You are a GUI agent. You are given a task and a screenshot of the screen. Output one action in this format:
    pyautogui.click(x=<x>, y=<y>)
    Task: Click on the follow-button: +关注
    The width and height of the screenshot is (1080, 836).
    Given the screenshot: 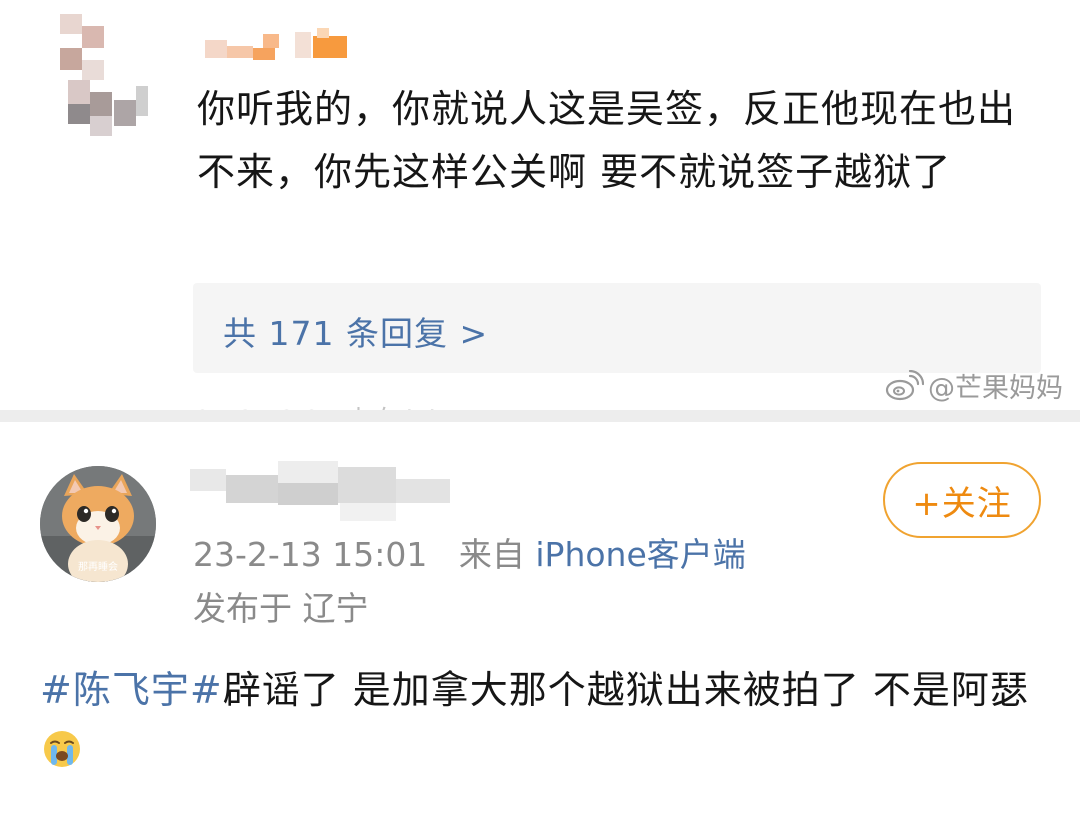 What is the action you would take?
    pyautogui.click(x=962, y=500)
    